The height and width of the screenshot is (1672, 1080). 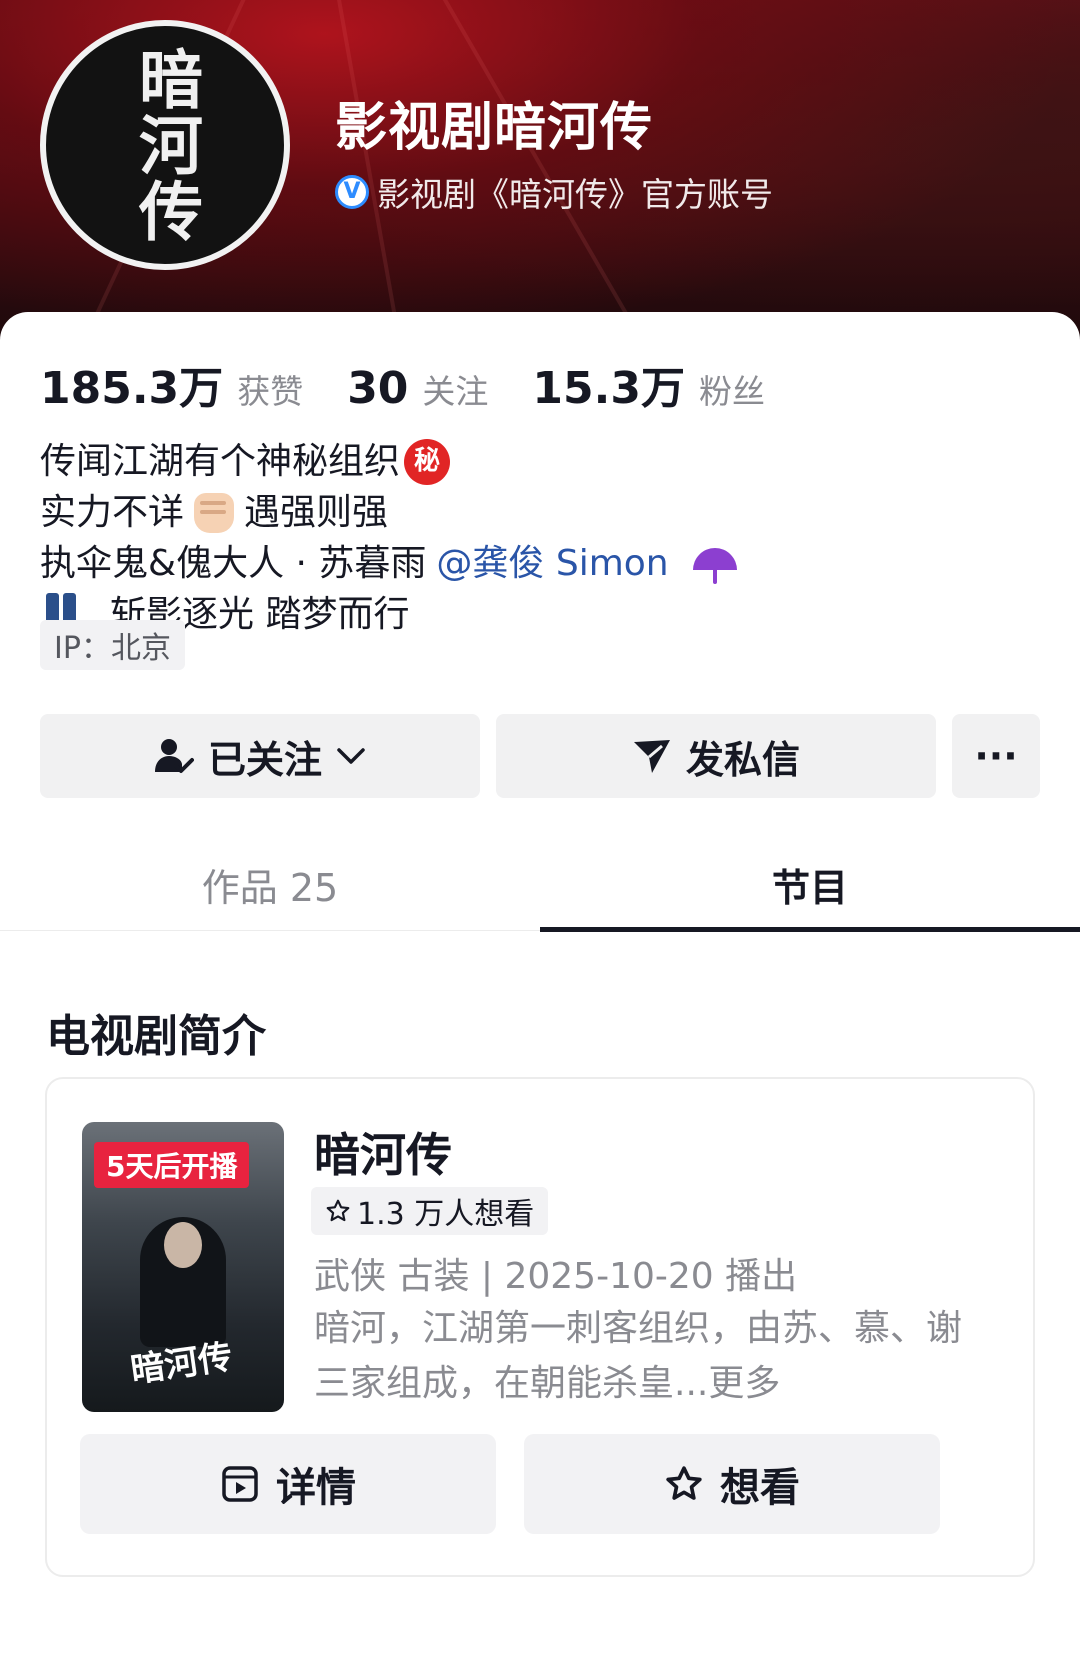 I want to click on bio-line: 实力不详 遇强则强, so click(x=388, y=512).